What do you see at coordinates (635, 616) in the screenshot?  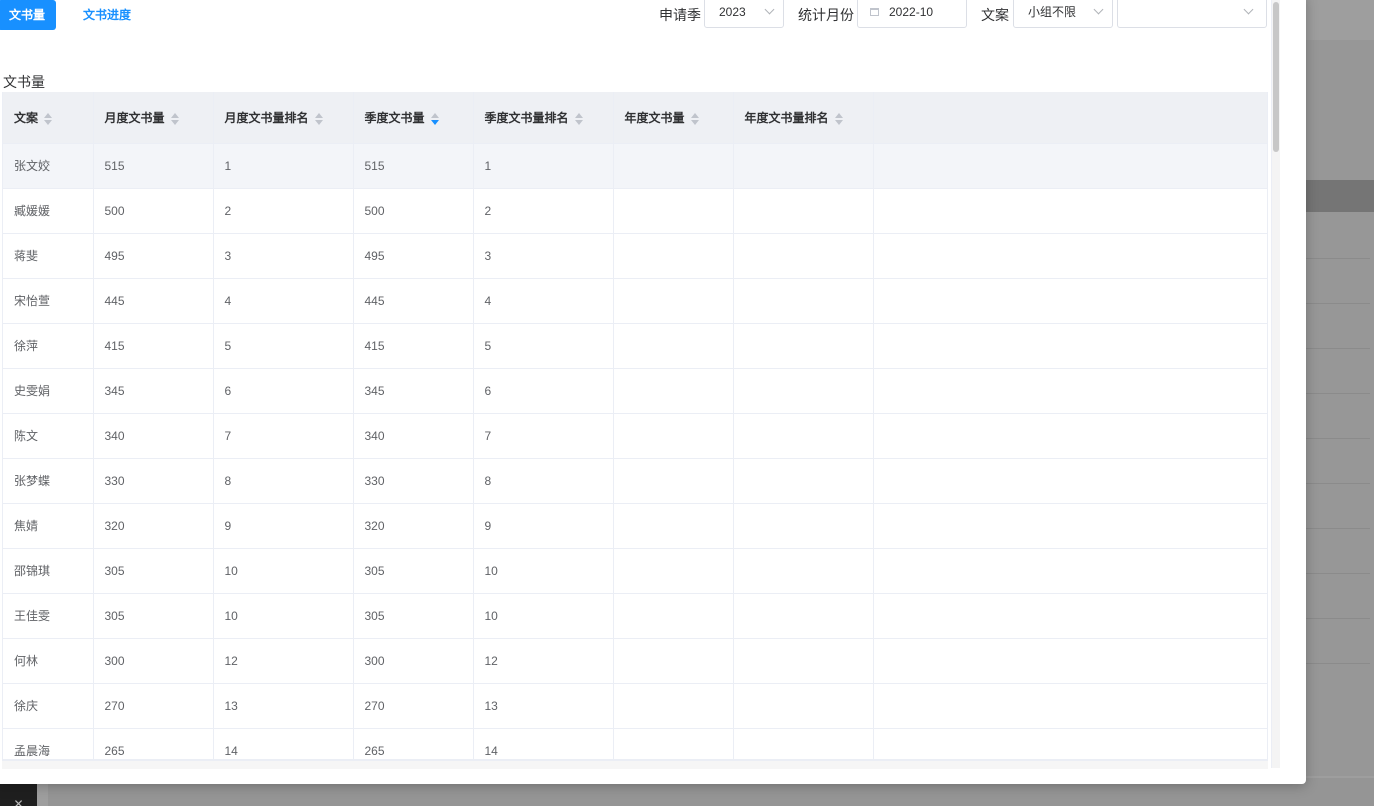 I see `table-row: 王佳雯 305 10 305 10` at bounding box center [635, 616].